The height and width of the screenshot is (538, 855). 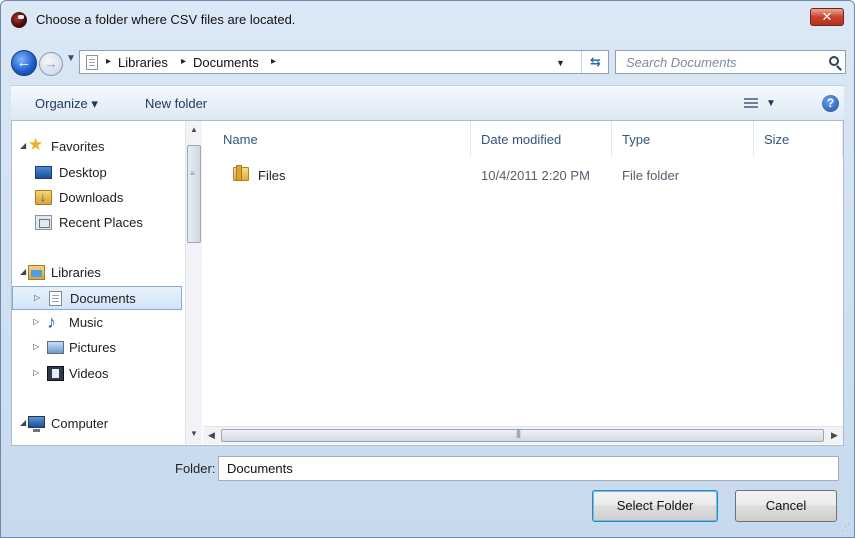 I want to click on search-placeholder: Search Documents, so click(x=681, y=62).